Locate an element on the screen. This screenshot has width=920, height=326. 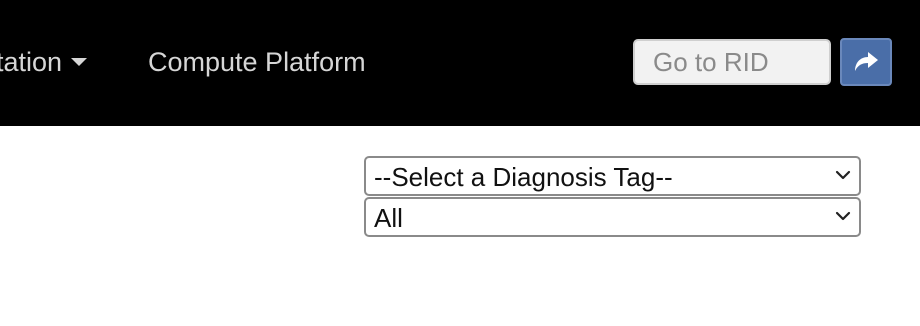
nav-compute-platform-link: Compute Platform is located at coordinates (257, 62).